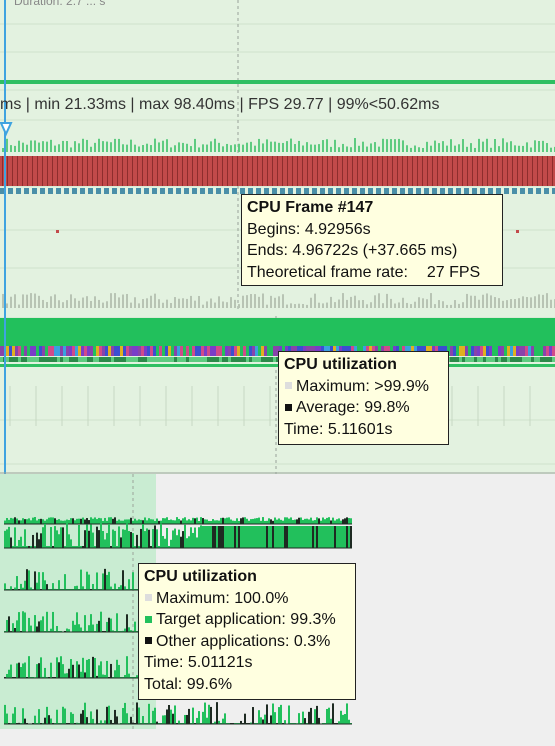 Image resolution: width=555 pixels, height=746 pixels. What do you see at coordinates (363, 387) in the screenshot?
I see `cpu-maximum: Maximum: >99.9%` at bounding box center [363, 387].